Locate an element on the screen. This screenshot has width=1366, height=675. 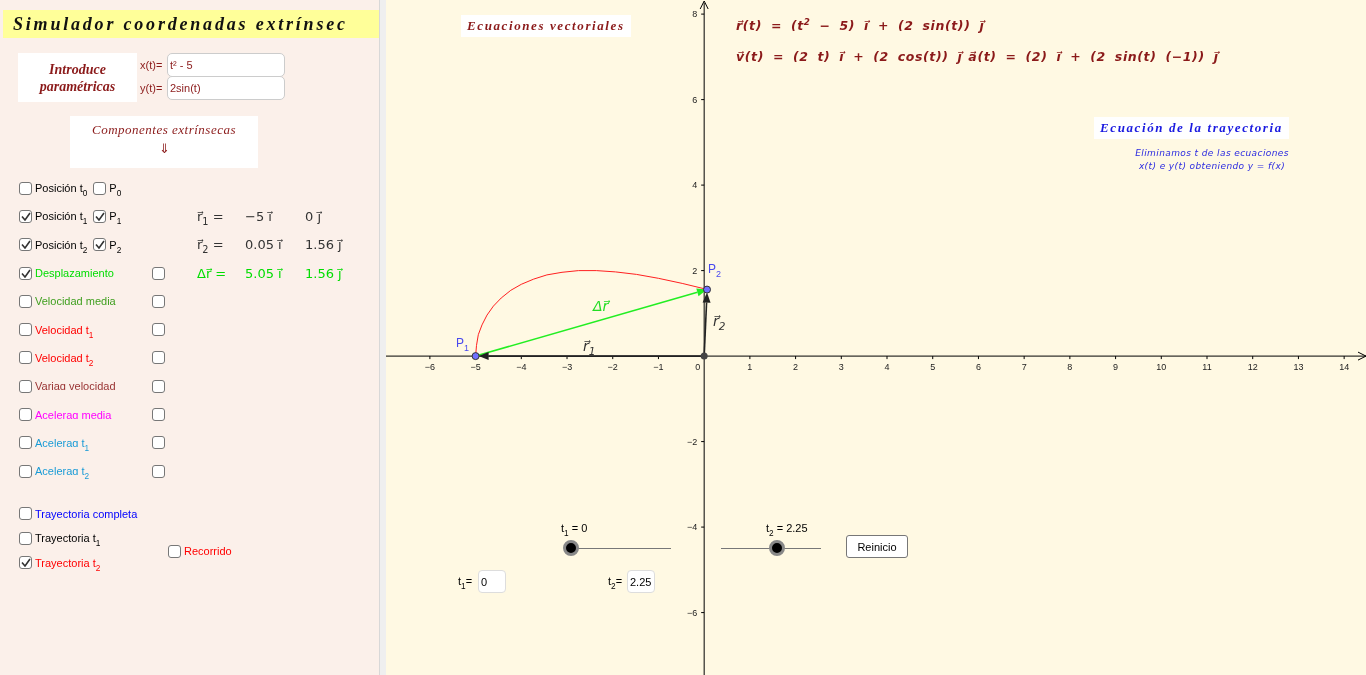
option-label: P$_{2}$ is located at coordinates (115, 244).